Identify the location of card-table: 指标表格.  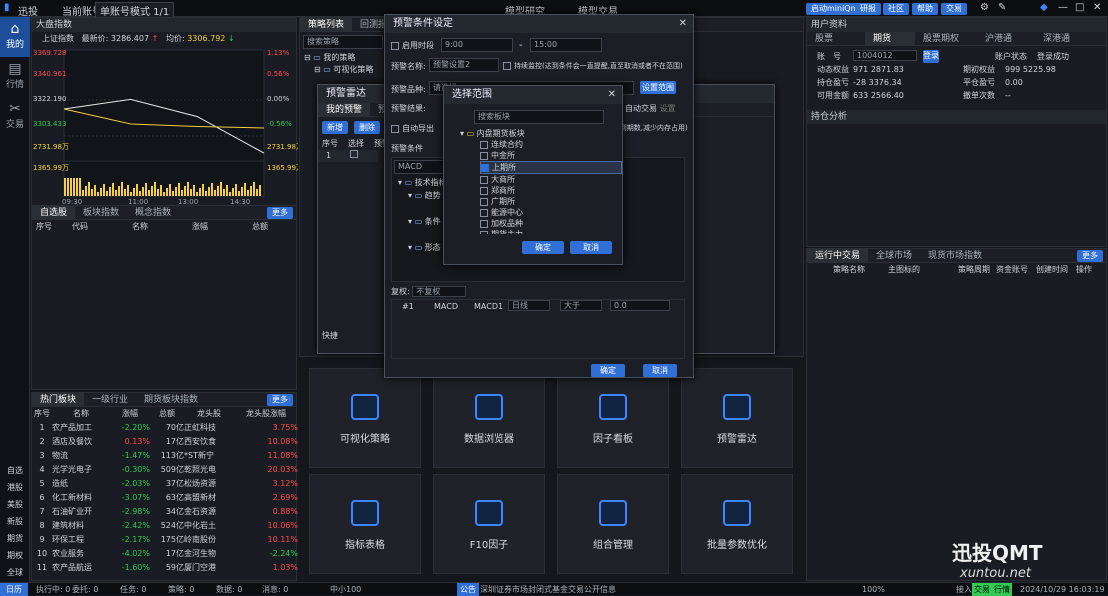
(365, 524).